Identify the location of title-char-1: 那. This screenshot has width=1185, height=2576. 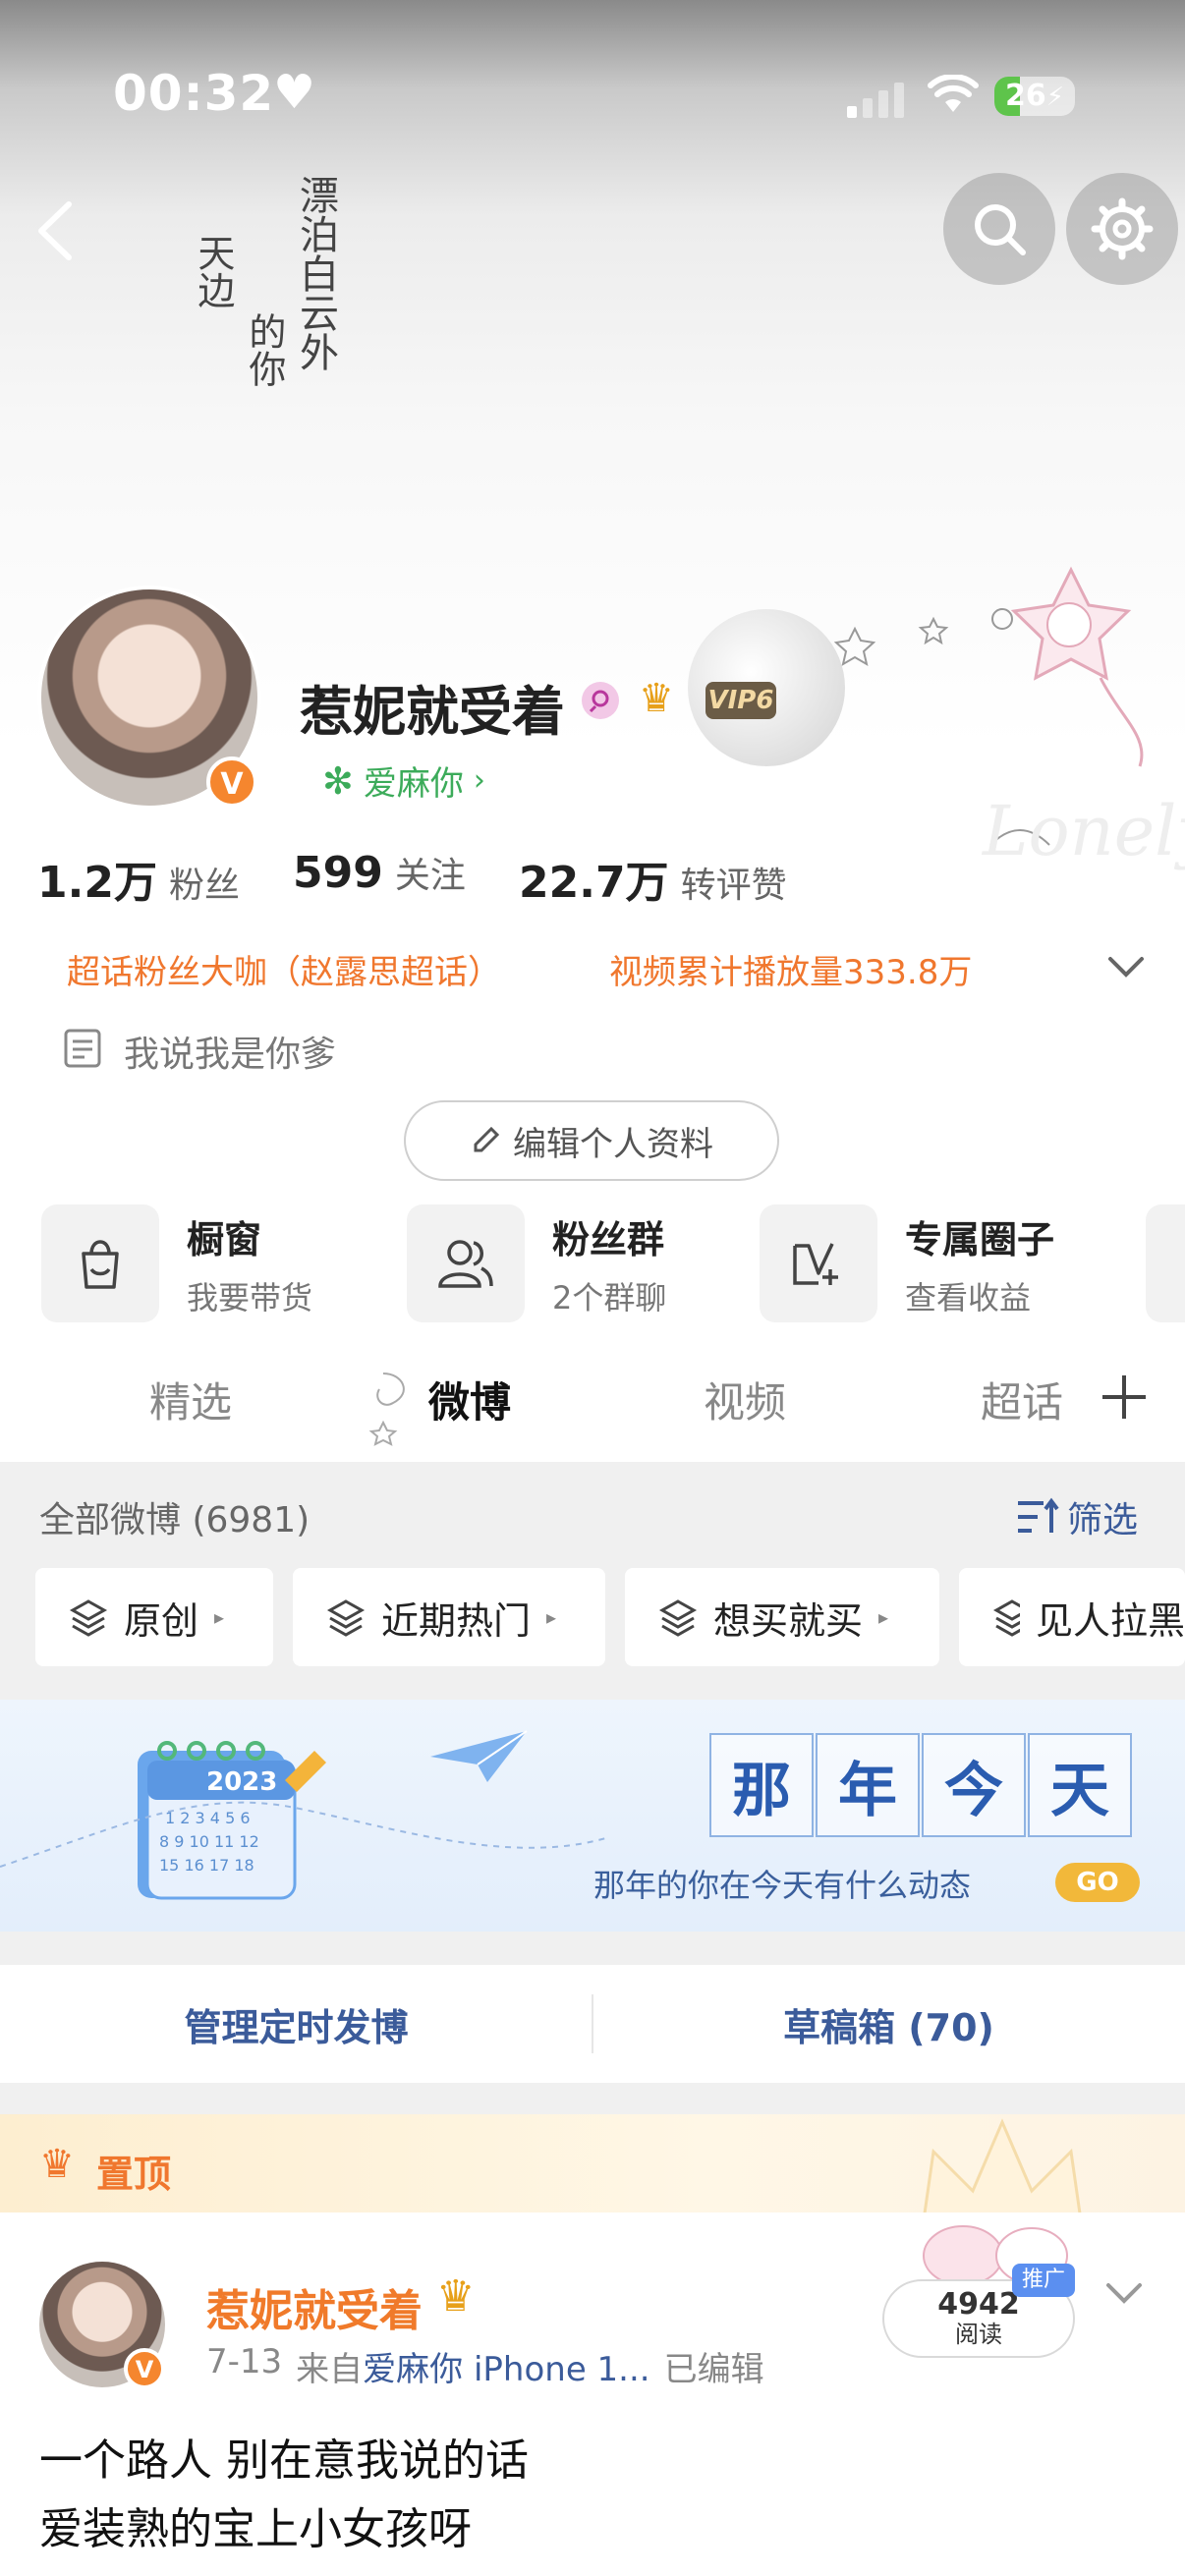
(761, 1785).